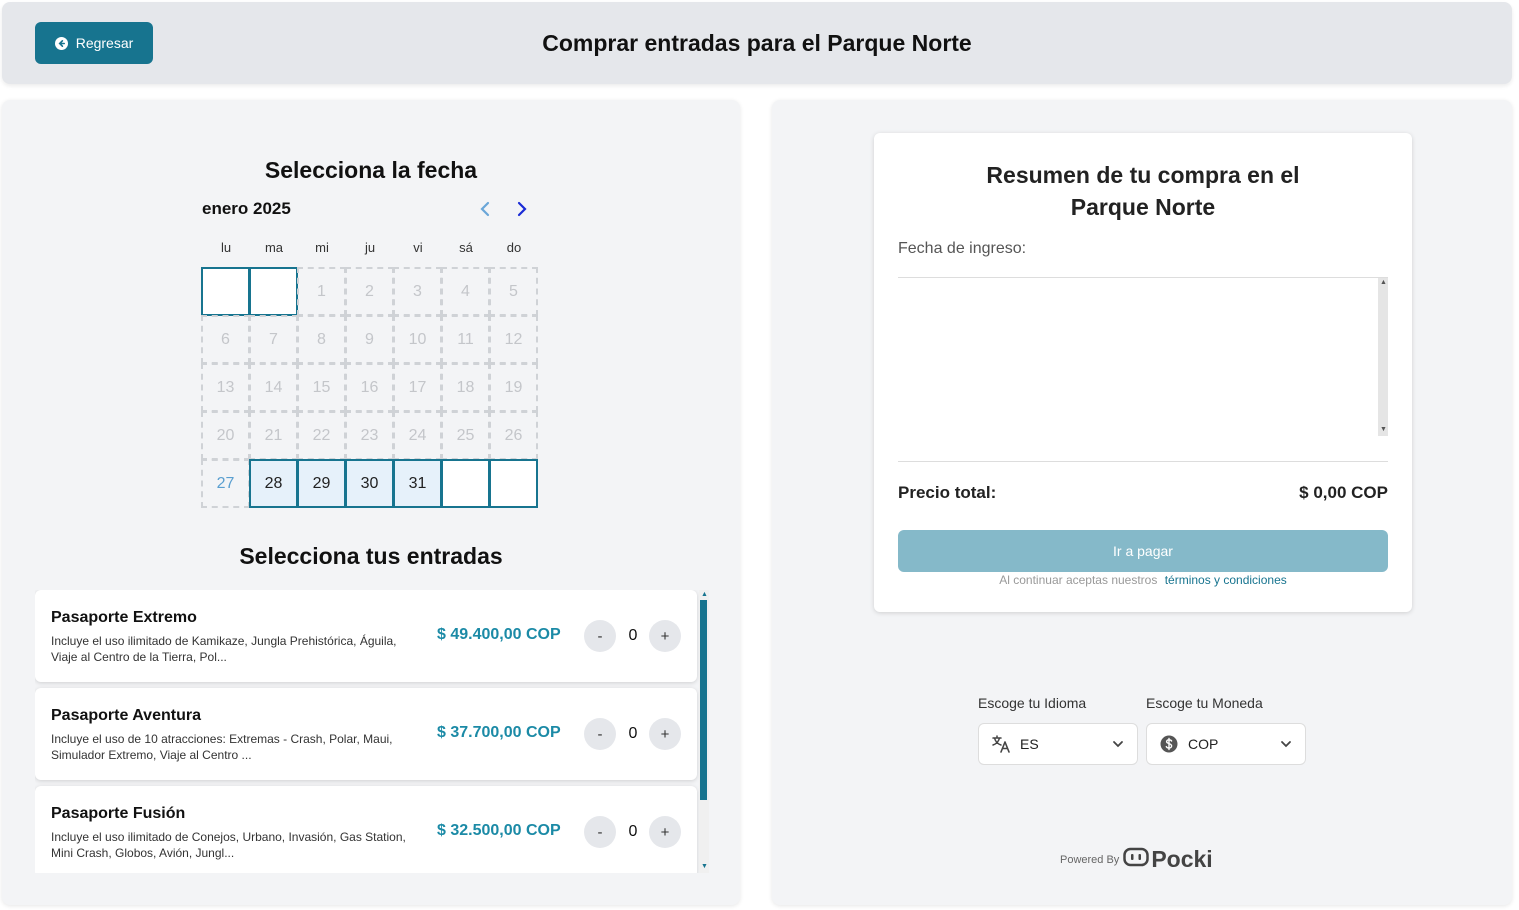 The width and height of the screenshot is (1519, 910). Describe the element at coordinates (465, 387) in the screenshot. I see `calendar-day: 18` at that location.